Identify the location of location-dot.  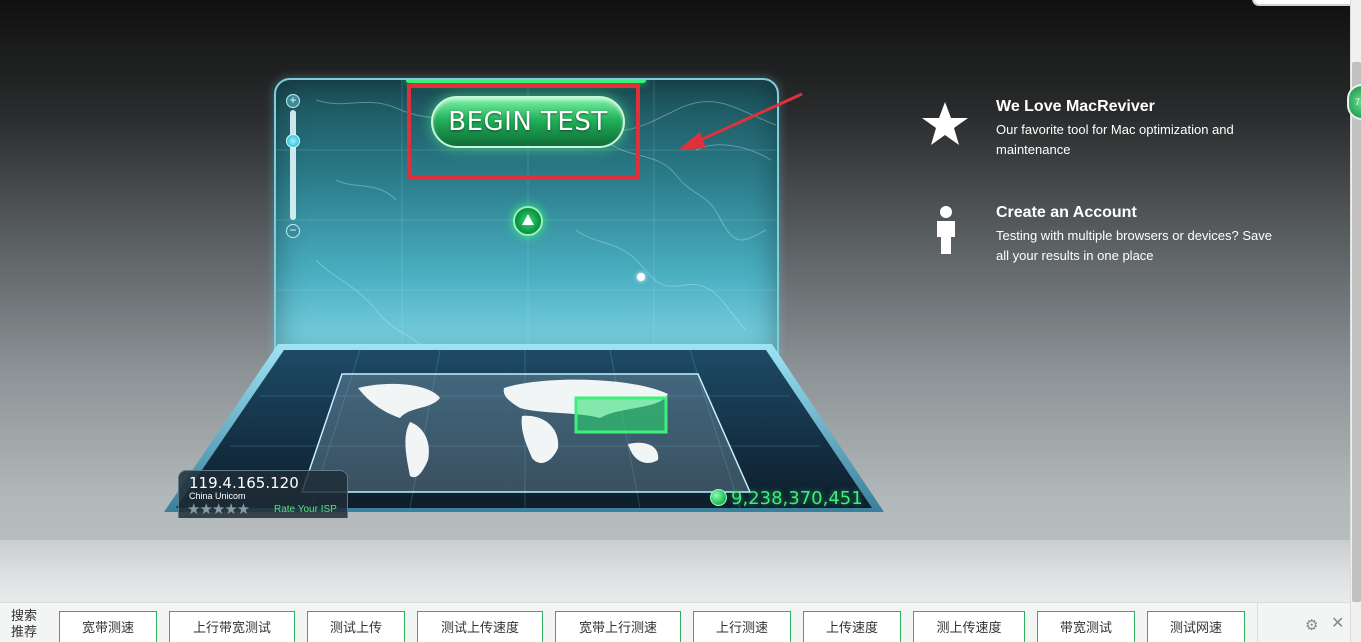
(641, 277).